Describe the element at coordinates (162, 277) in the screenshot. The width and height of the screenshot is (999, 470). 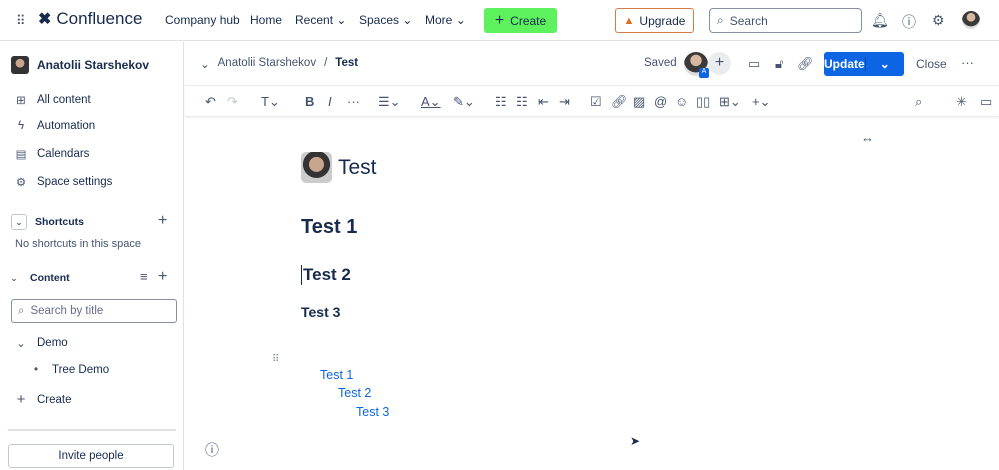
I see `add-content-icon: +` at that location.